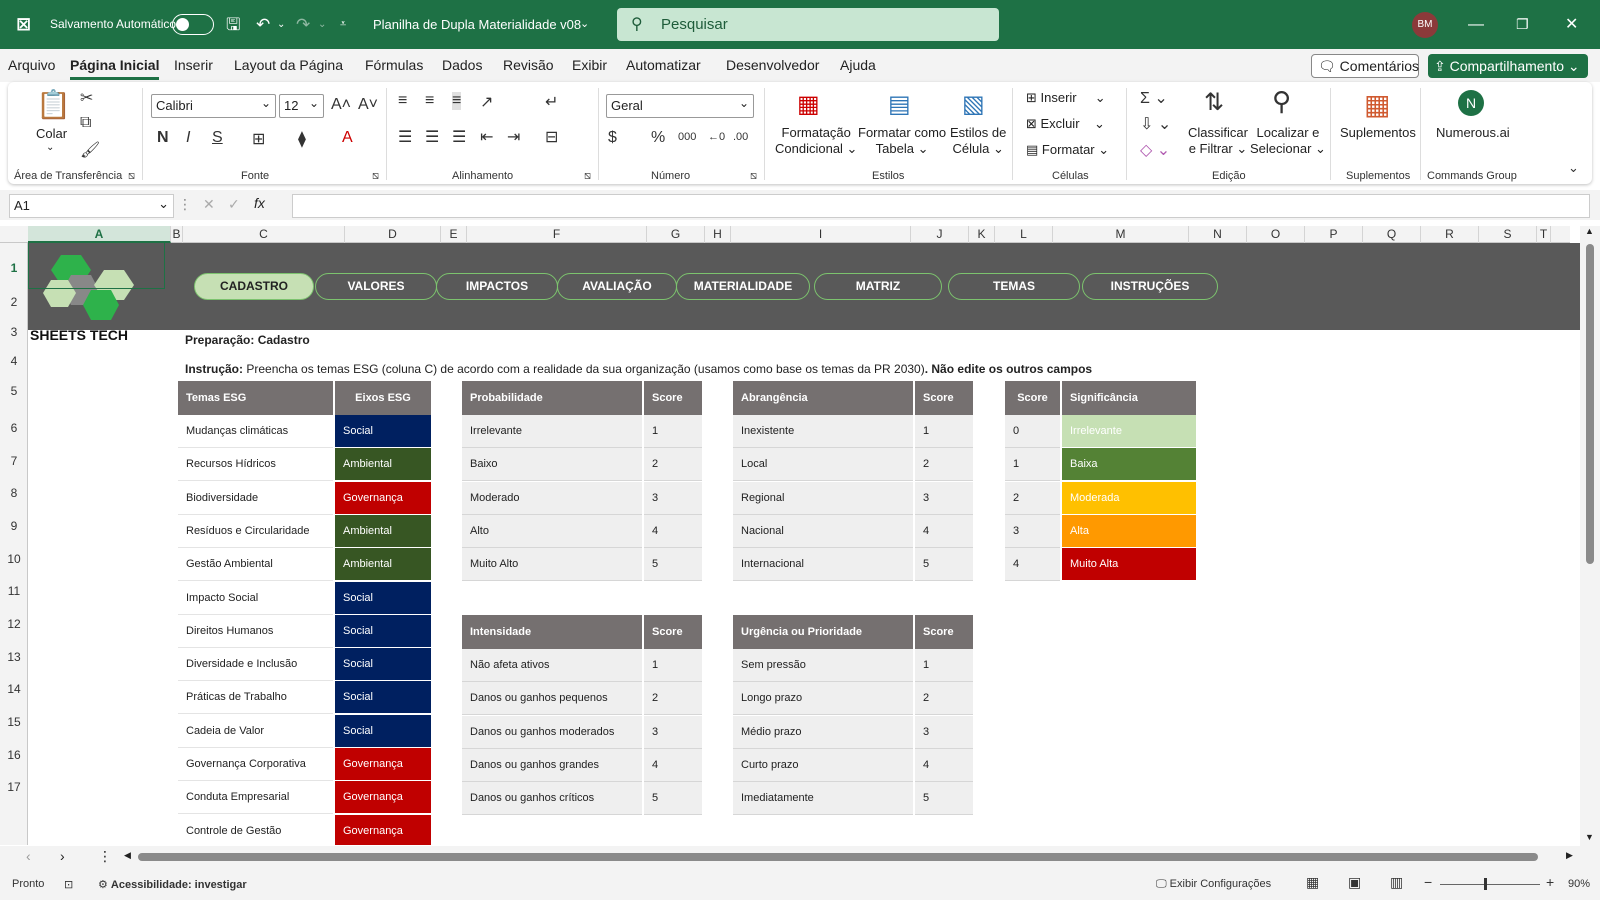 Image resolution: width=1600 pixels, height=900 pixels. What do you see at coordinates (86, 98) in the screenshot?
I see `cut-icon: ✂` at bounding box center [86, 98].